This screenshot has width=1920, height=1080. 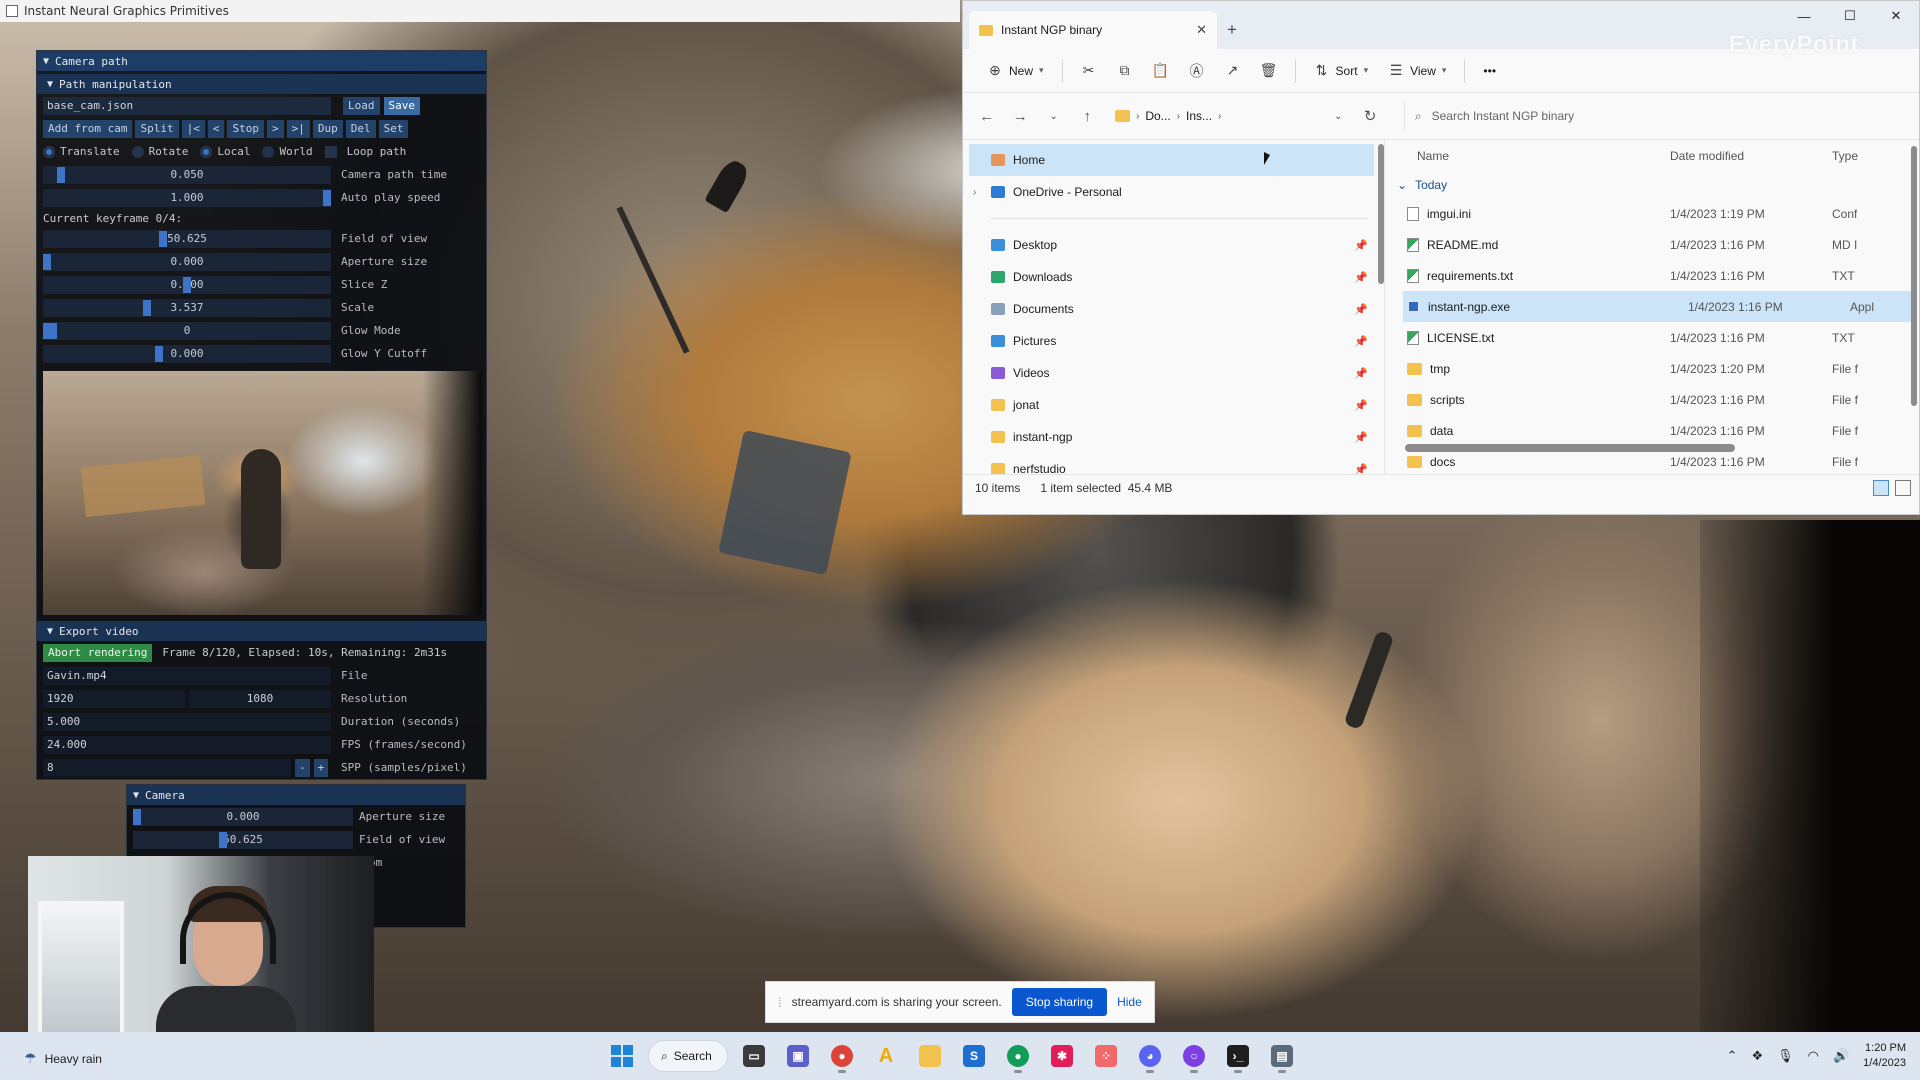 What do you see at coordinates (842, 1056) in the screenshot?
I see `chrome-button: ●` at bounding box center [842, 1056].